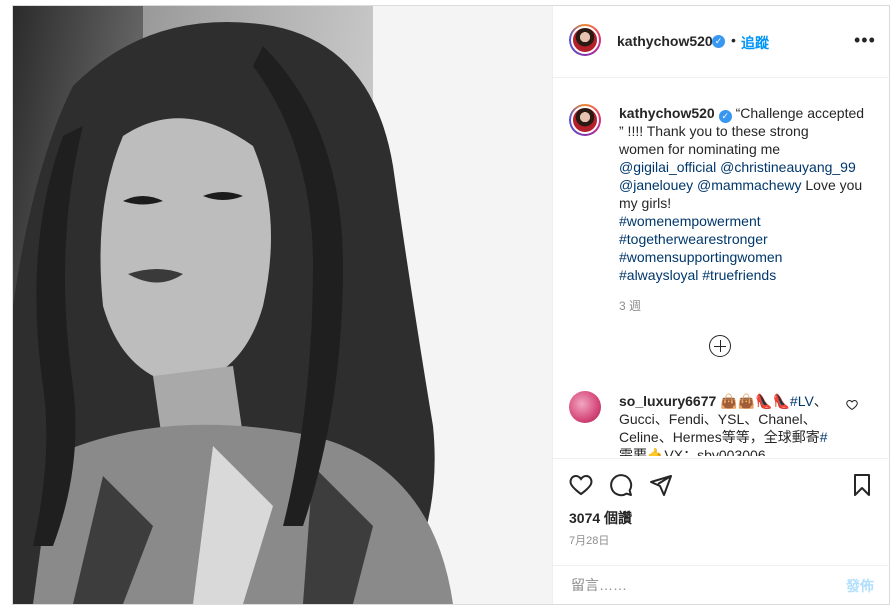 This screenshot has width=895, height=613. I want to click on hashtag-link: #togetherwearestronger, so click(746, 239).